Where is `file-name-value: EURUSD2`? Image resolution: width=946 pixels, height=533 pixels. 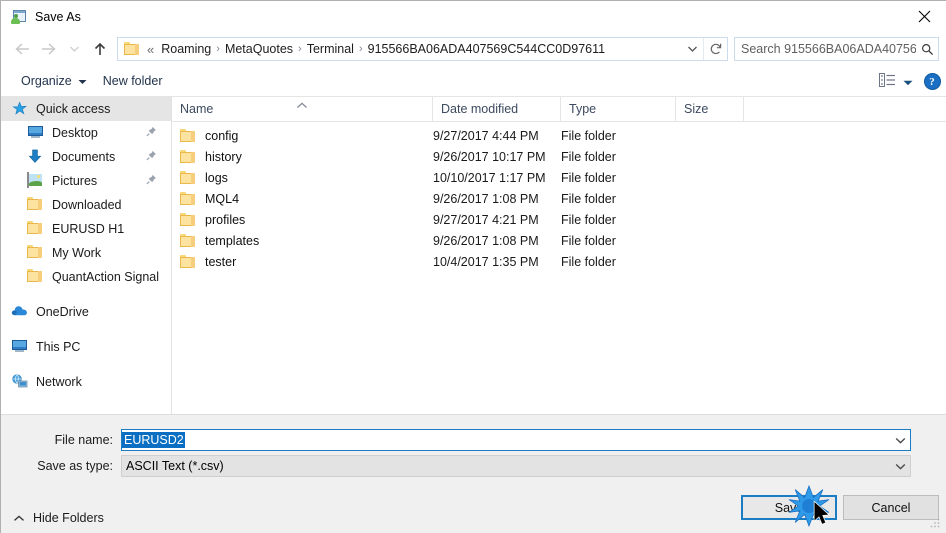
file-name-value: EURUSD2 is located at coordinates (153, 440).